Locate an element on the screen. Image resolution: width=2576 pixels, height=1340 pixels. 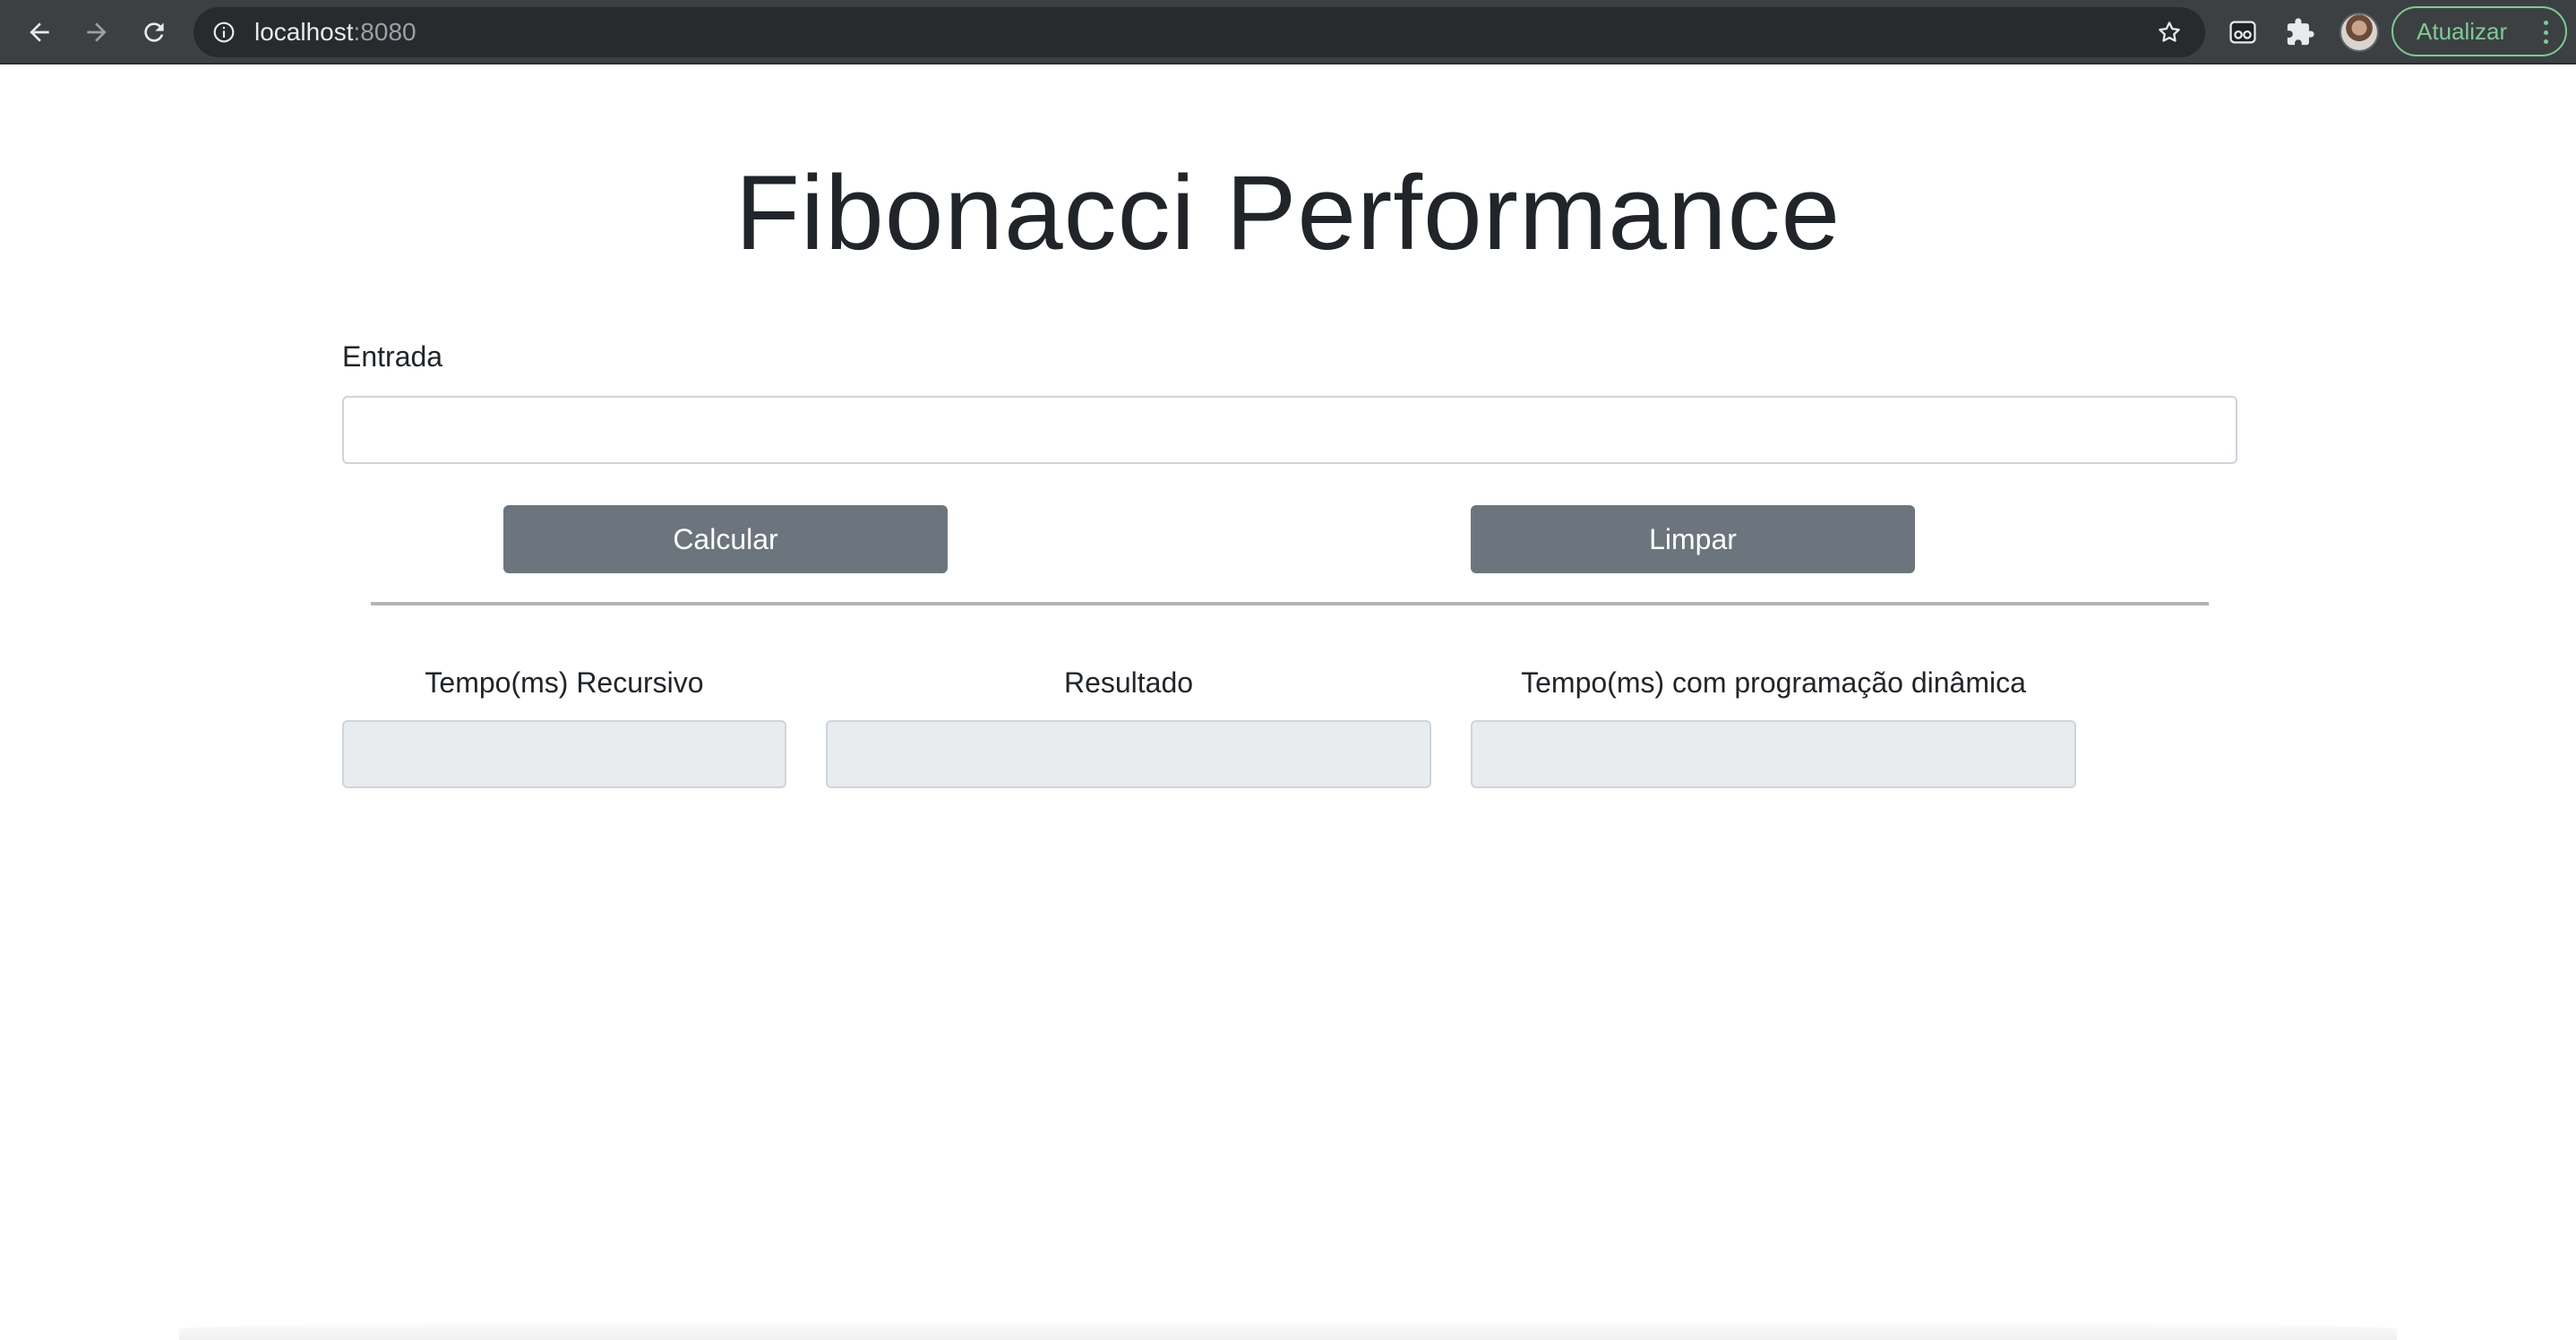
dynamic-time-output is located at coordinates (1773, 754).